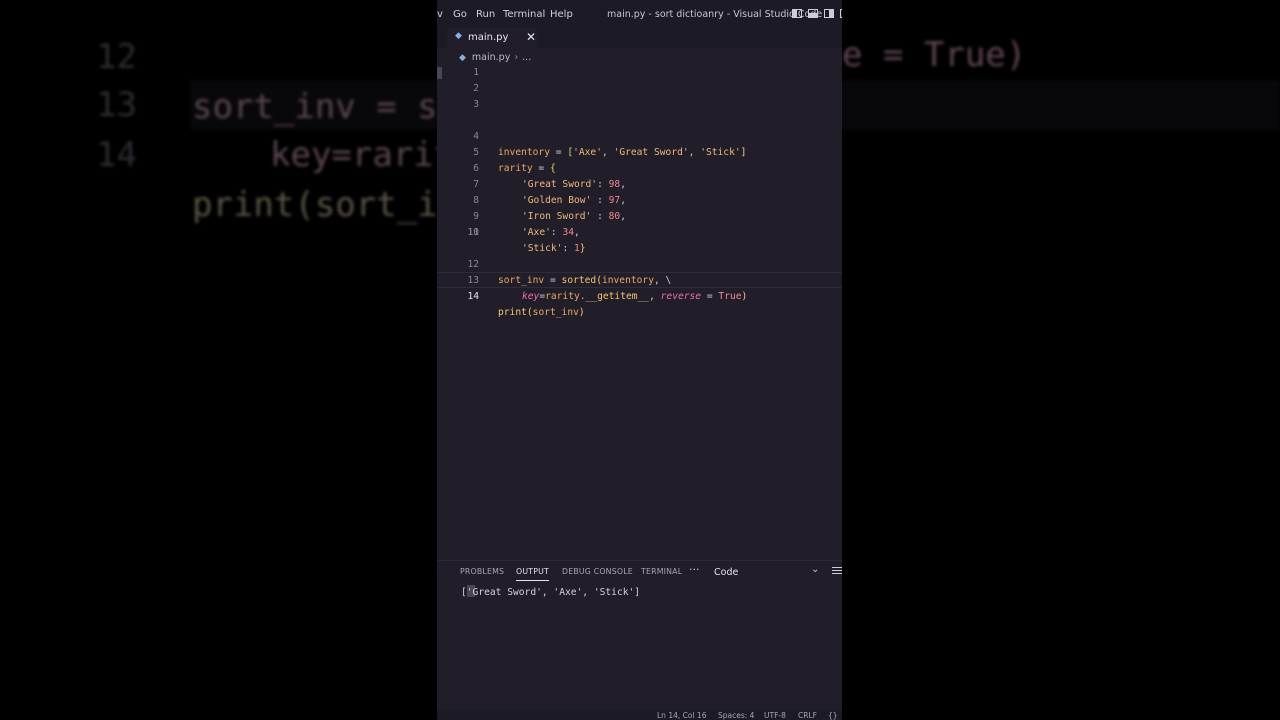 The image size is (1280, 720). Describe the element at coordinates (555, 312) in the screenshot. I see `token: sort_inv` at that location.